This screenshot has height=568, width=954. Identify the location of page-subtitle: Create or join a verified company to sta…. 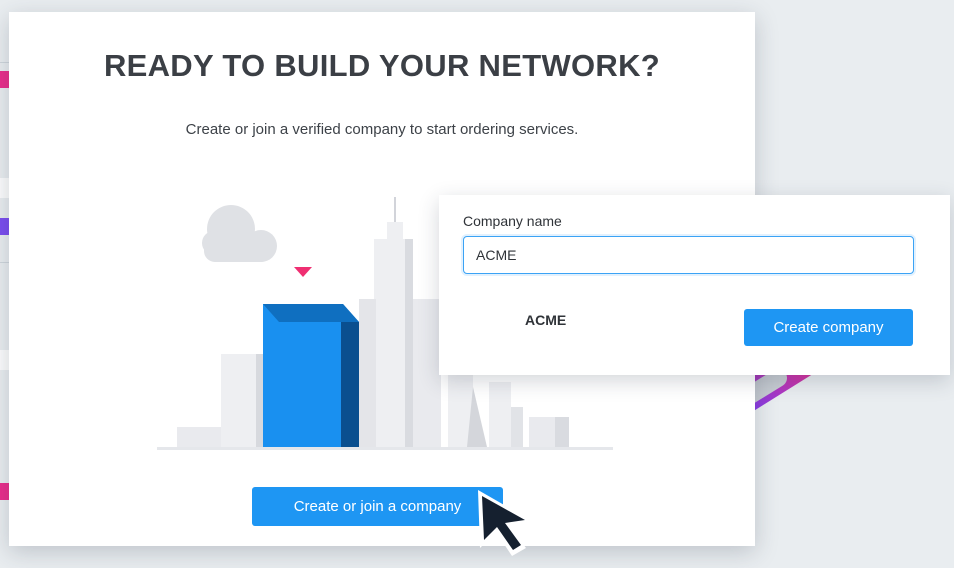
(382, 129).